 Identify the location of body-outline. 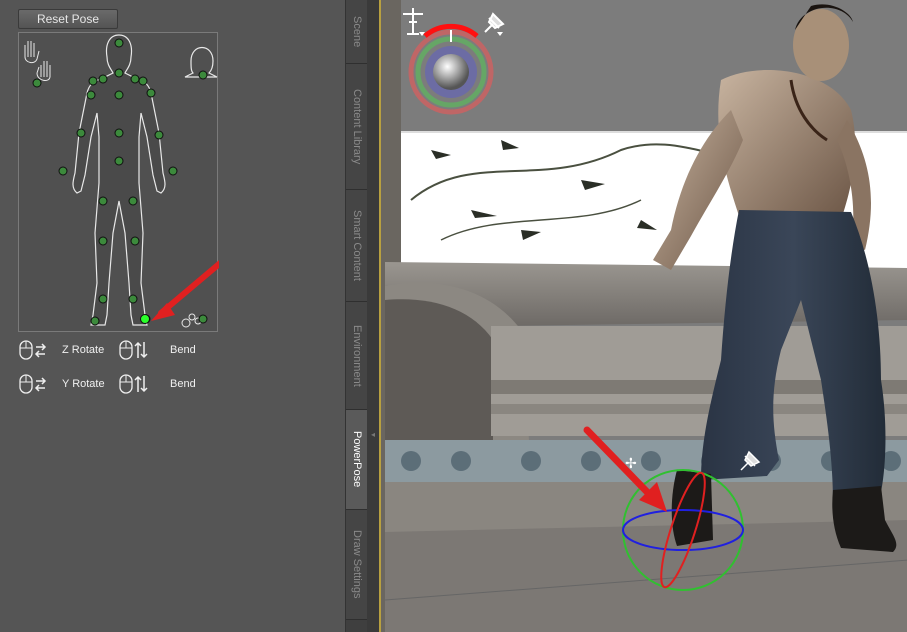
(121, 181).